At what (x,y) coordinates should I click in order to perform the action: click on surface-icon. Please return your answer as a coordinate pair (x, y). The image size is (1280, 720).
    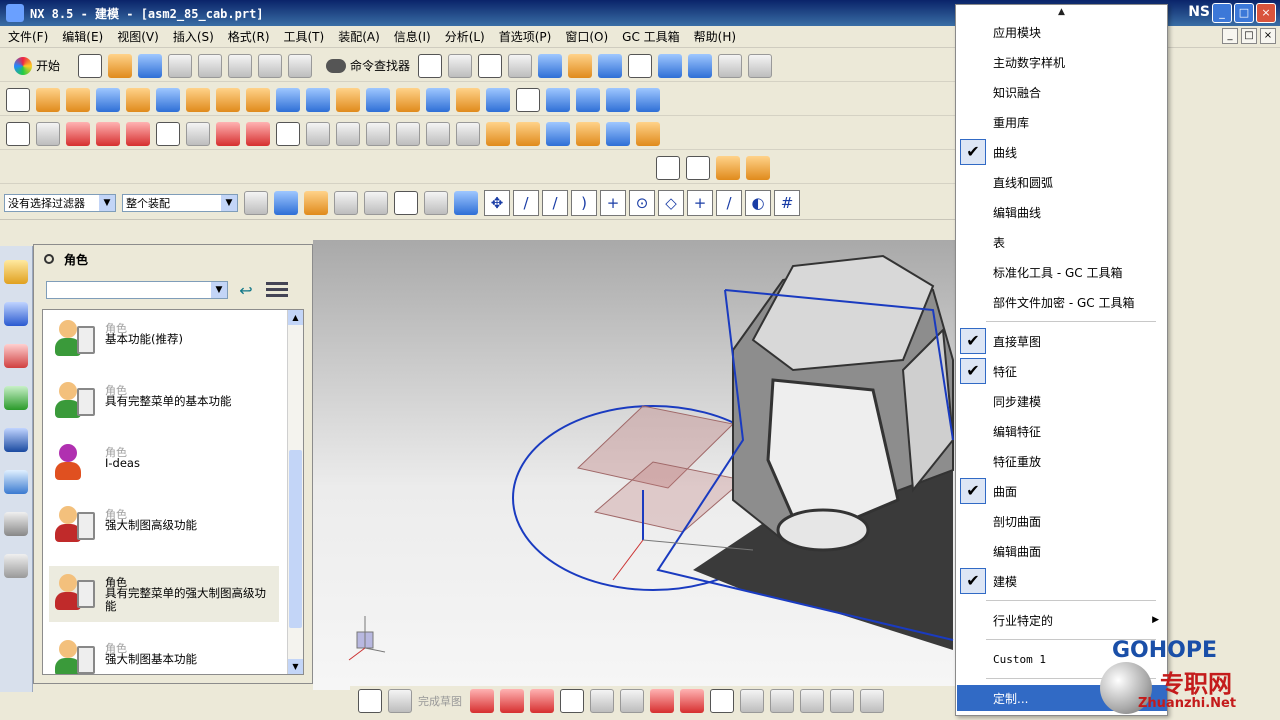
    Looking at the image, I should click on (618, 99).